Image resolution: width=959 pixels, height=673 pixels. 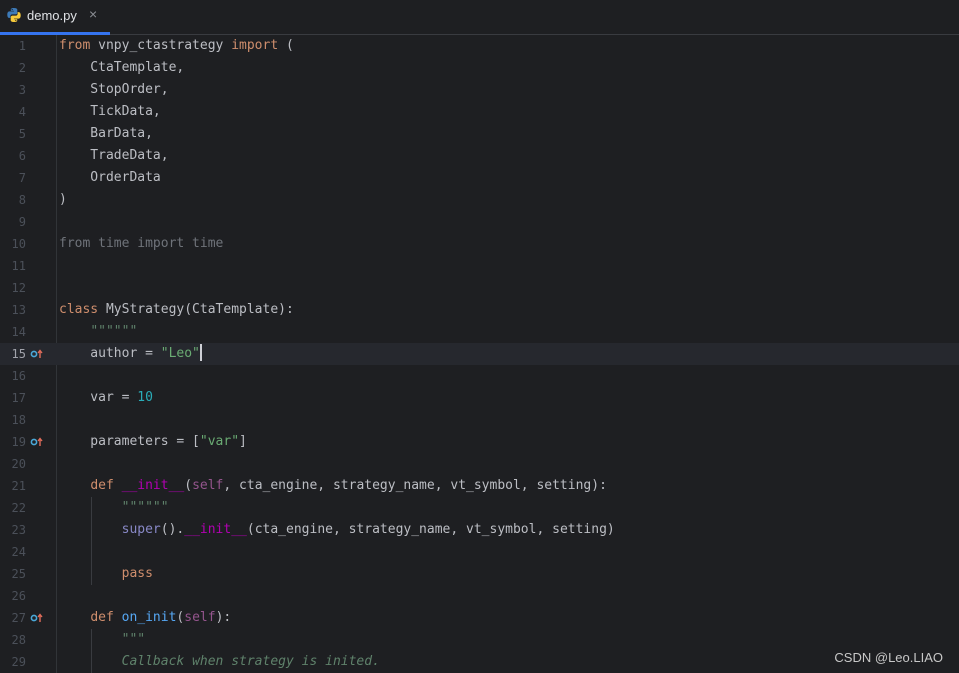 I want to click on code-token: BarData,, so click(x=106, y=133).